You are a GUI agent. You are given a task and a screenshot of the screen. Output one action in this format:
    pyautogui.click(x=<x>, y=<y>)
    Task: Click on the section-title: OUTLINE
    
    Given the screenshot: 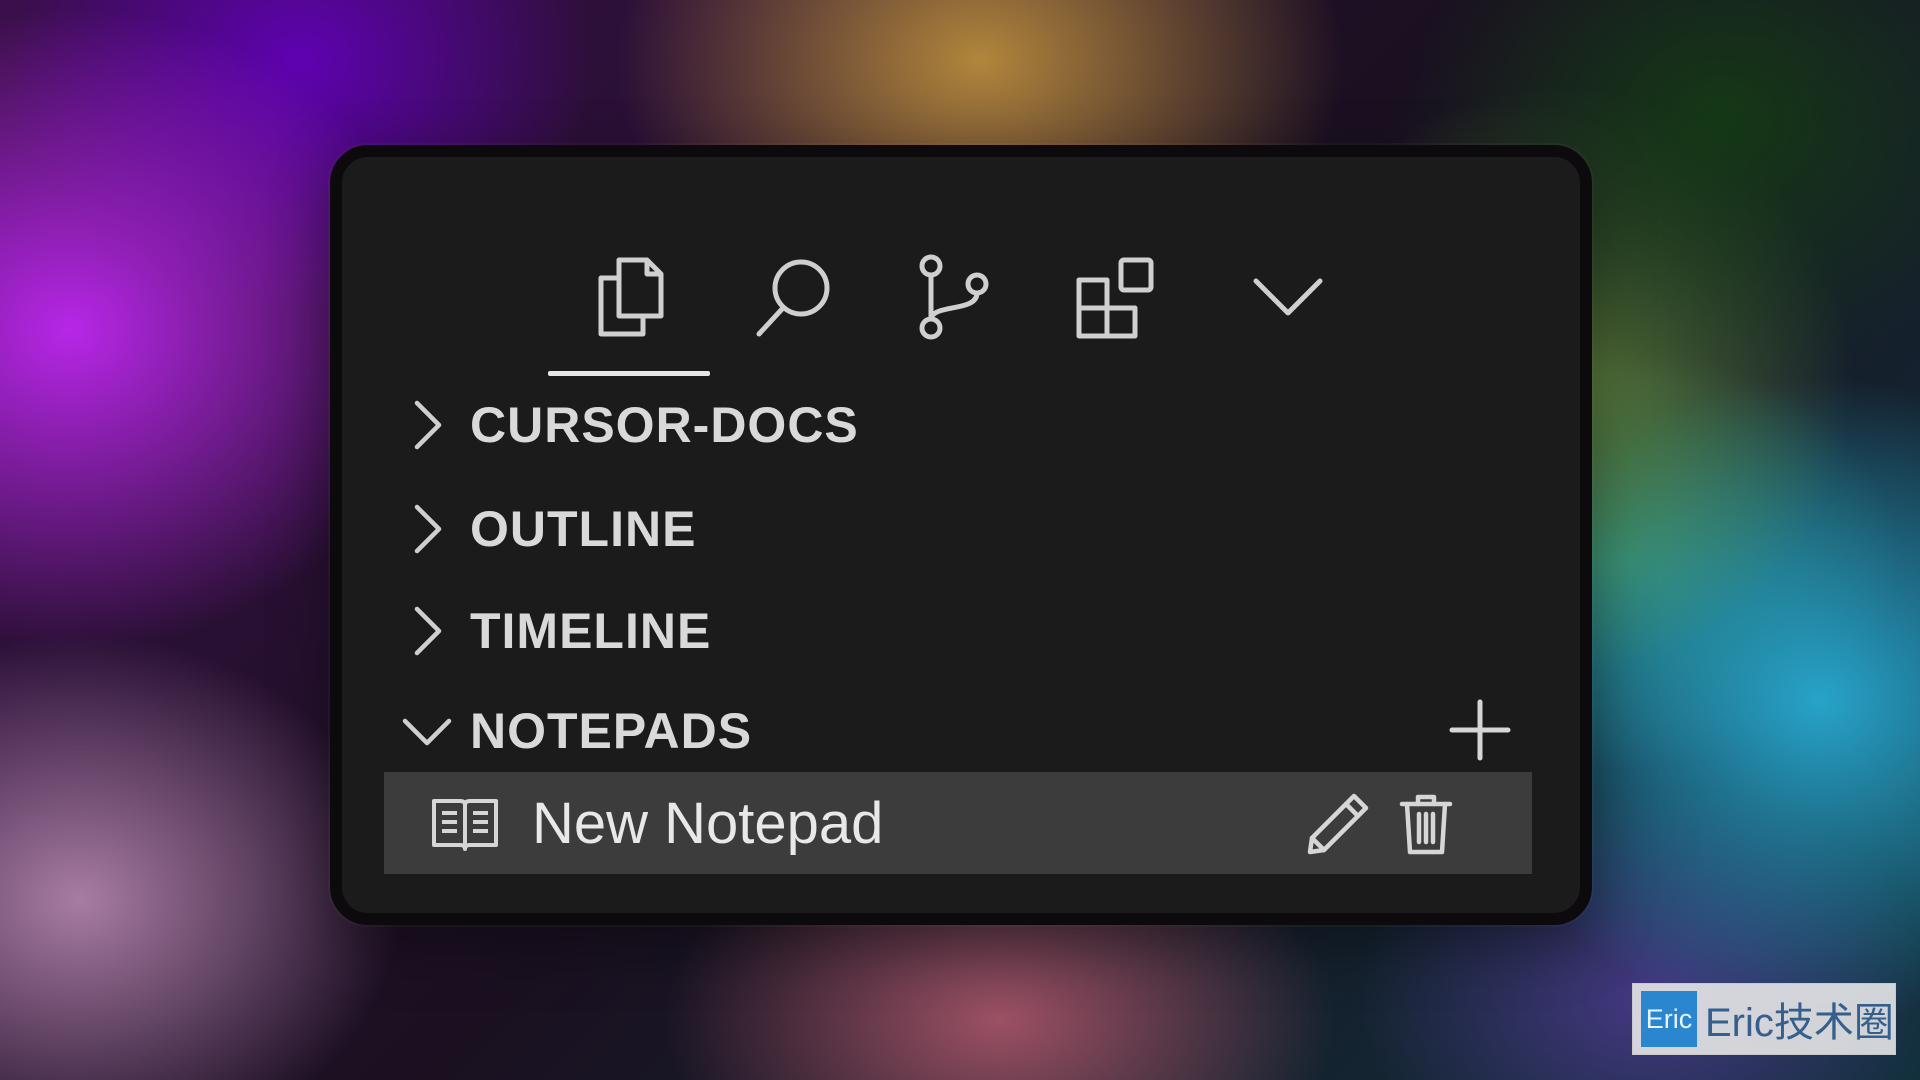 What is the action you would take?
    pyautogui.click(x=583, y=529)
    